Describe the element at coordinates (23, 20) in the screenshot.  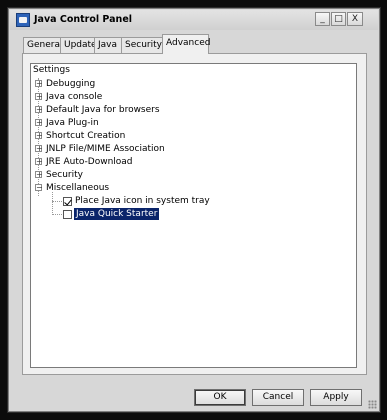
I see `java-app-icon` at that location.